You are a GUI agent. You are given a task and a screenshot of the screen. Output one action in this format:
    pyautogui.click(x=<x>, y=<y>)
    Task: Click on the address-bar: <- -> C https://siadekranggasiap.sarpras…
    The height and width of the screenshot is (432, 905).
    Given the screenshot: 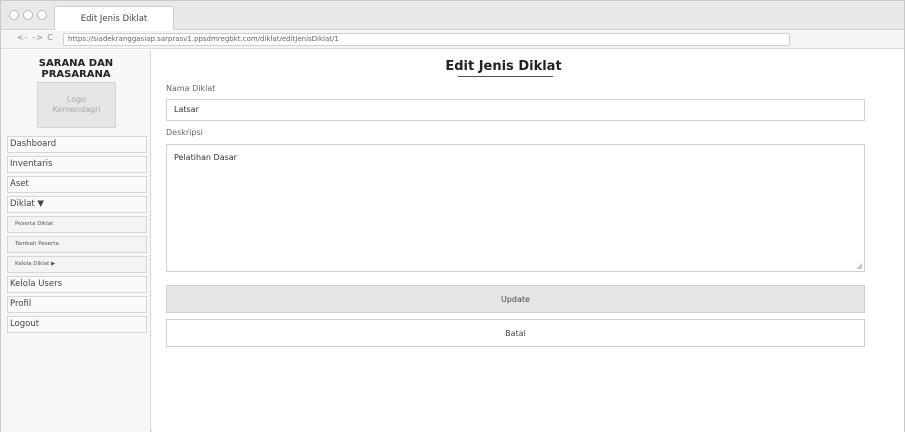 What is the action you would take?
    pyautogui.click(x=452, y=40)
    